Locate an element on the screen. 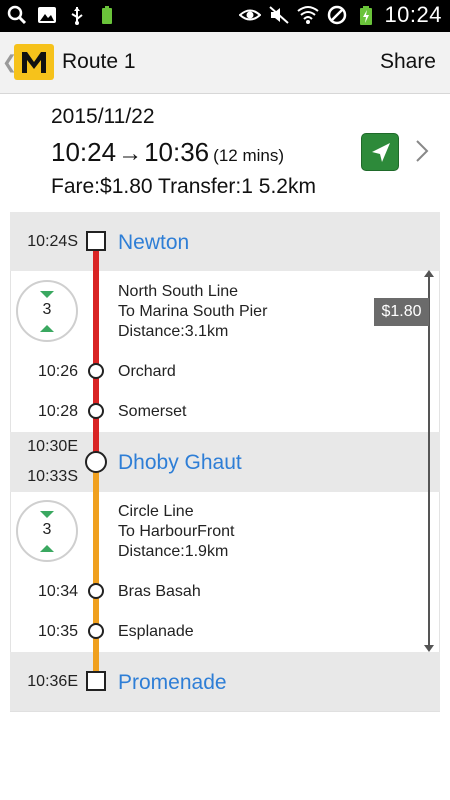 This screenshot has width=450, height=800. depart-time: 10:24 is located at coordinates (84, 152).